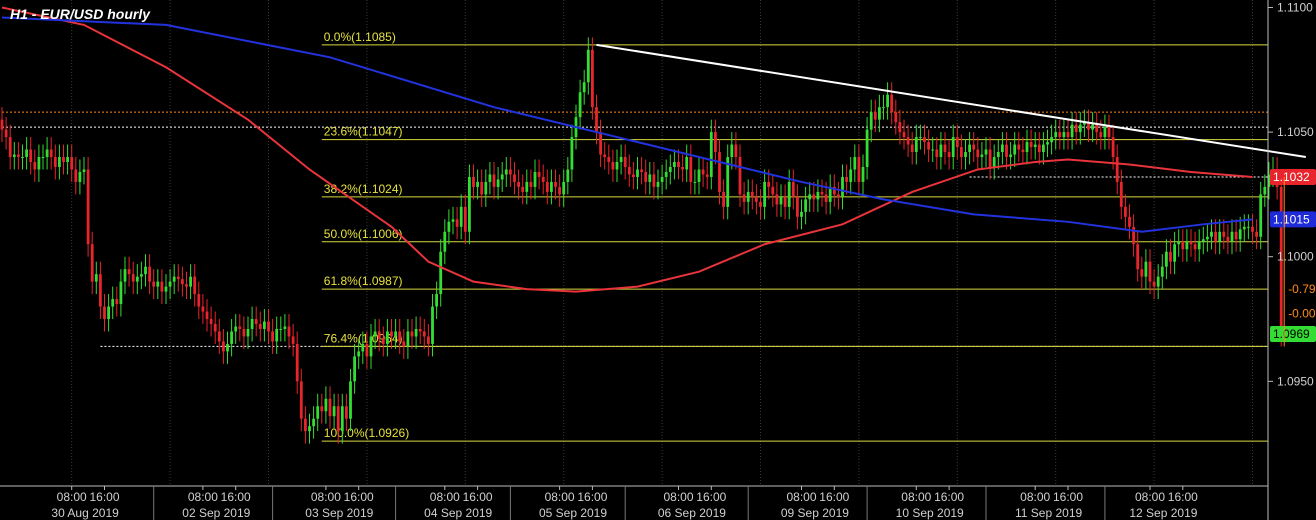  Describe the element at coordinates (1291, 219) in the screenshot. I see `price-badge-label: 1.1015` at that location.